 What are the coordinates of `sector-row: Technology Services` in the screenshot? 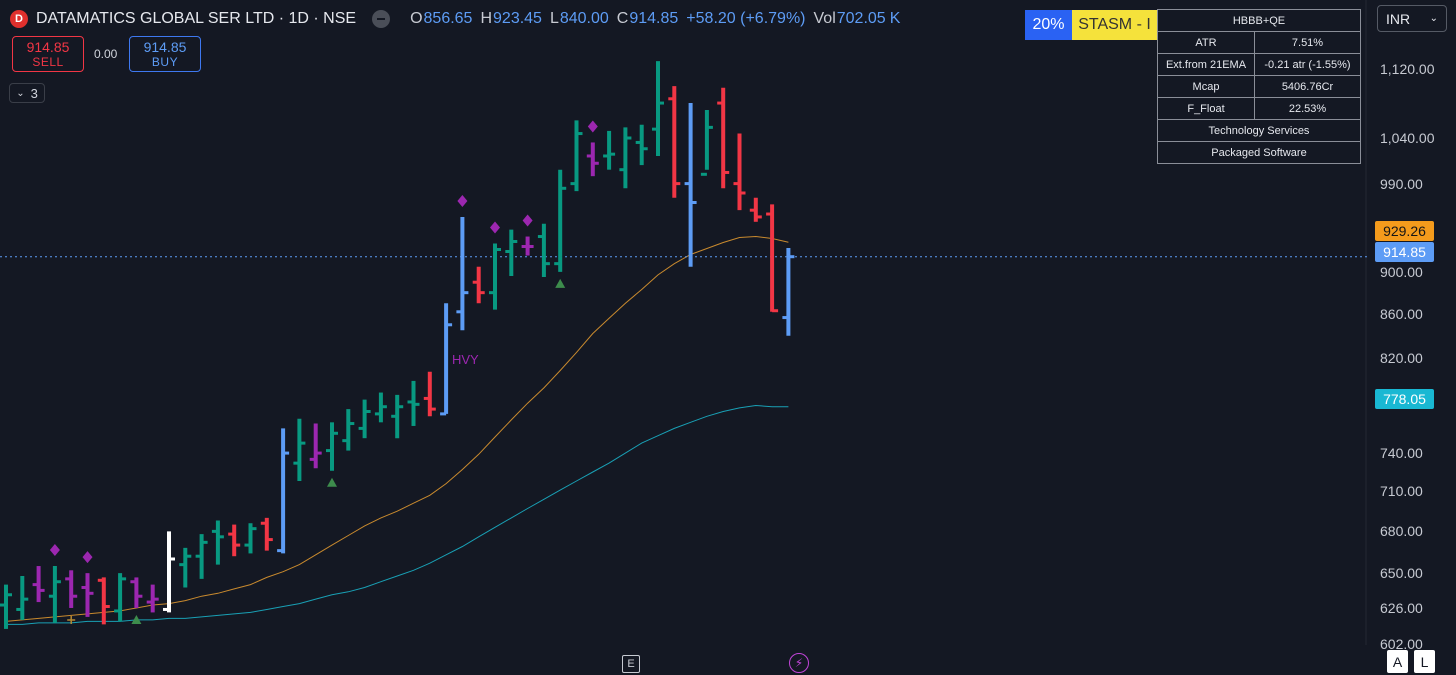 It's located at (1259, 130).